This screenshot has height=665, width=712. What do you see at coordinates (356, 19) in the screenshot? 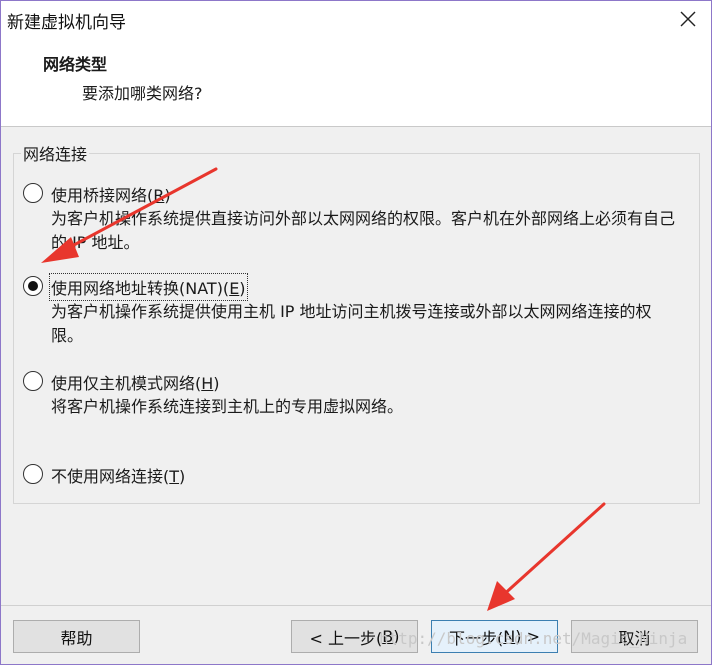
I see `title-bar: 新建虚拟机向导` at bounding box center [356, 19].